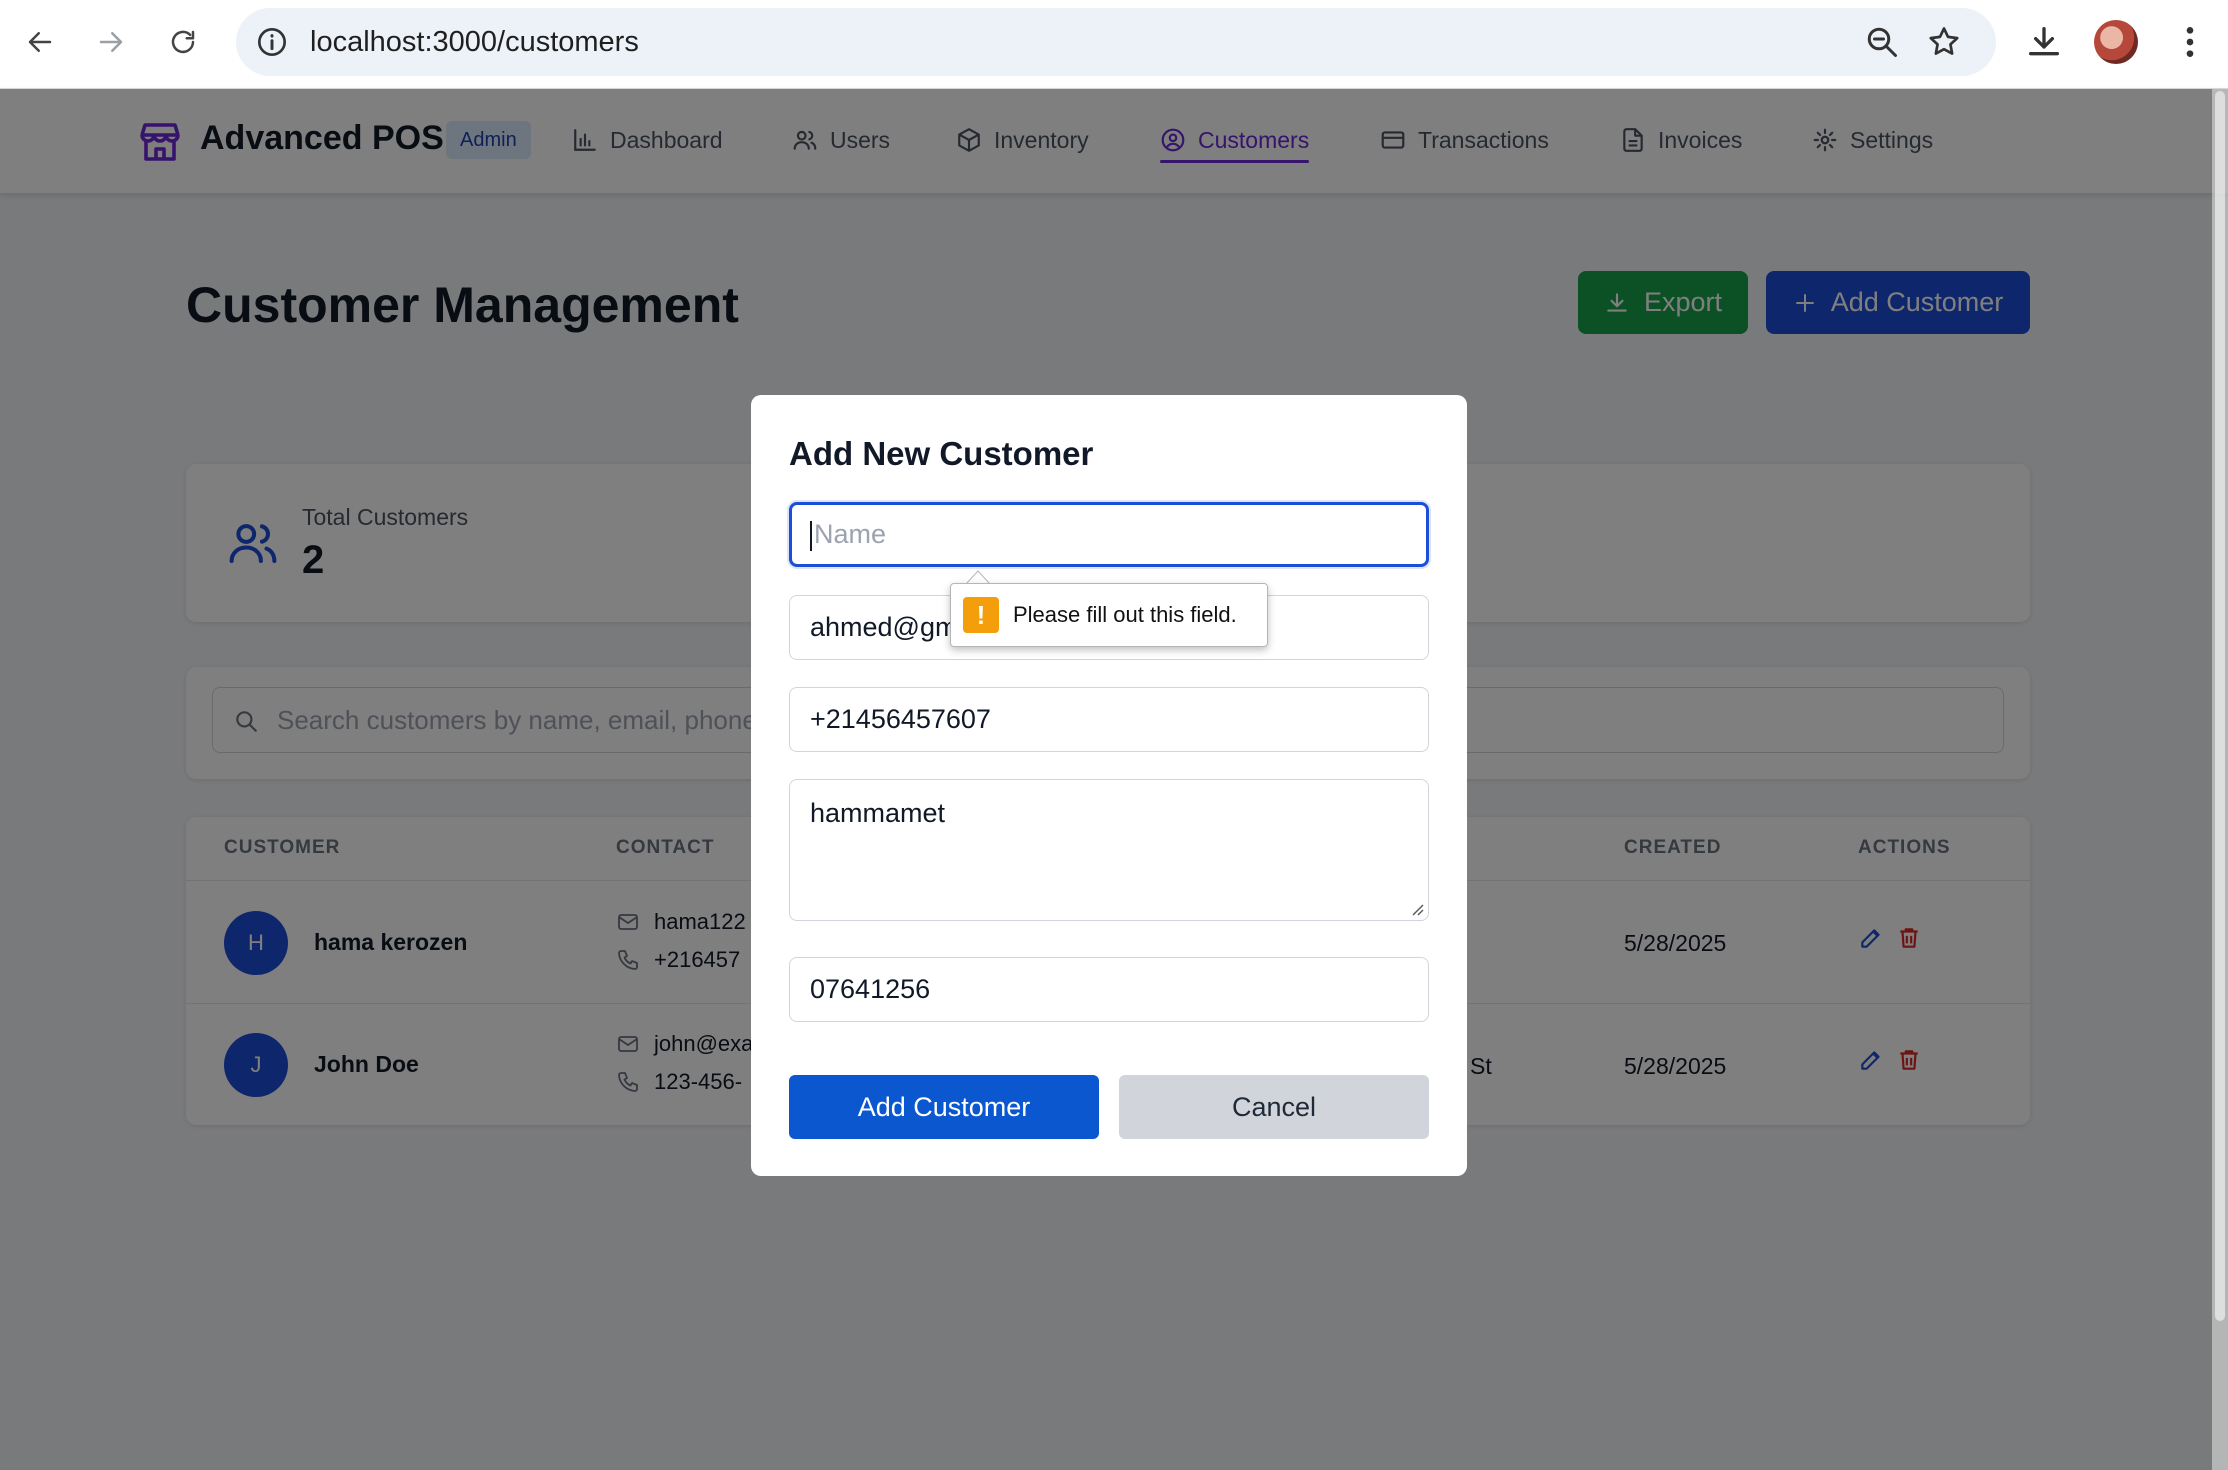 The width and height of the screenshot is (2228, 1470). I want to click on validation-tooltip: ! Please fill out this field., so click(1109, 615).